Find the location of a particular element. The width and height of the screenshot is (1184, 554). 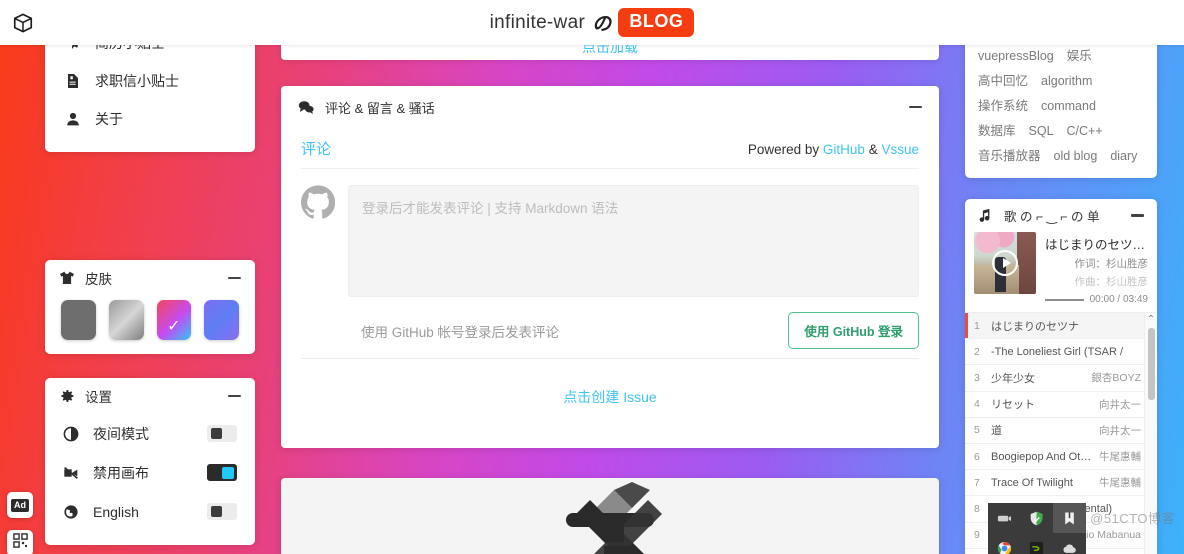

playlist-index: 2 is located at coordinates (977, 351).